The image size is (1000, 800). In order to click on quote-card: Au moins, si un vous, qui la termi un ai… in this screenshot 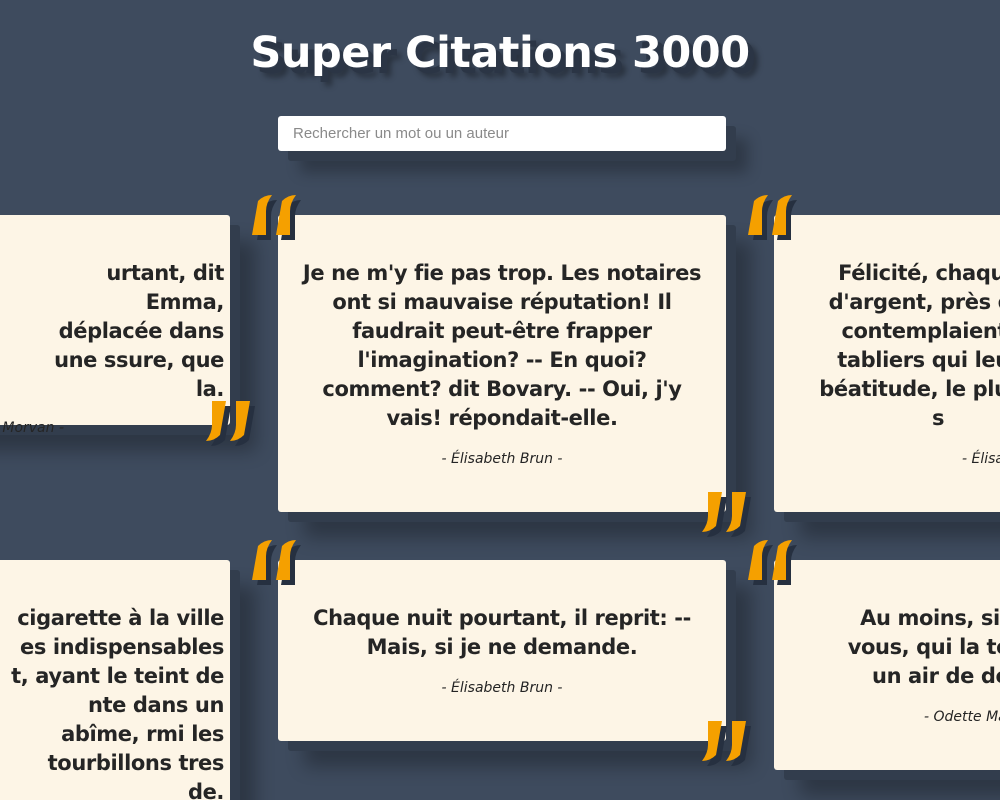, I will do `click(874, 655)`.